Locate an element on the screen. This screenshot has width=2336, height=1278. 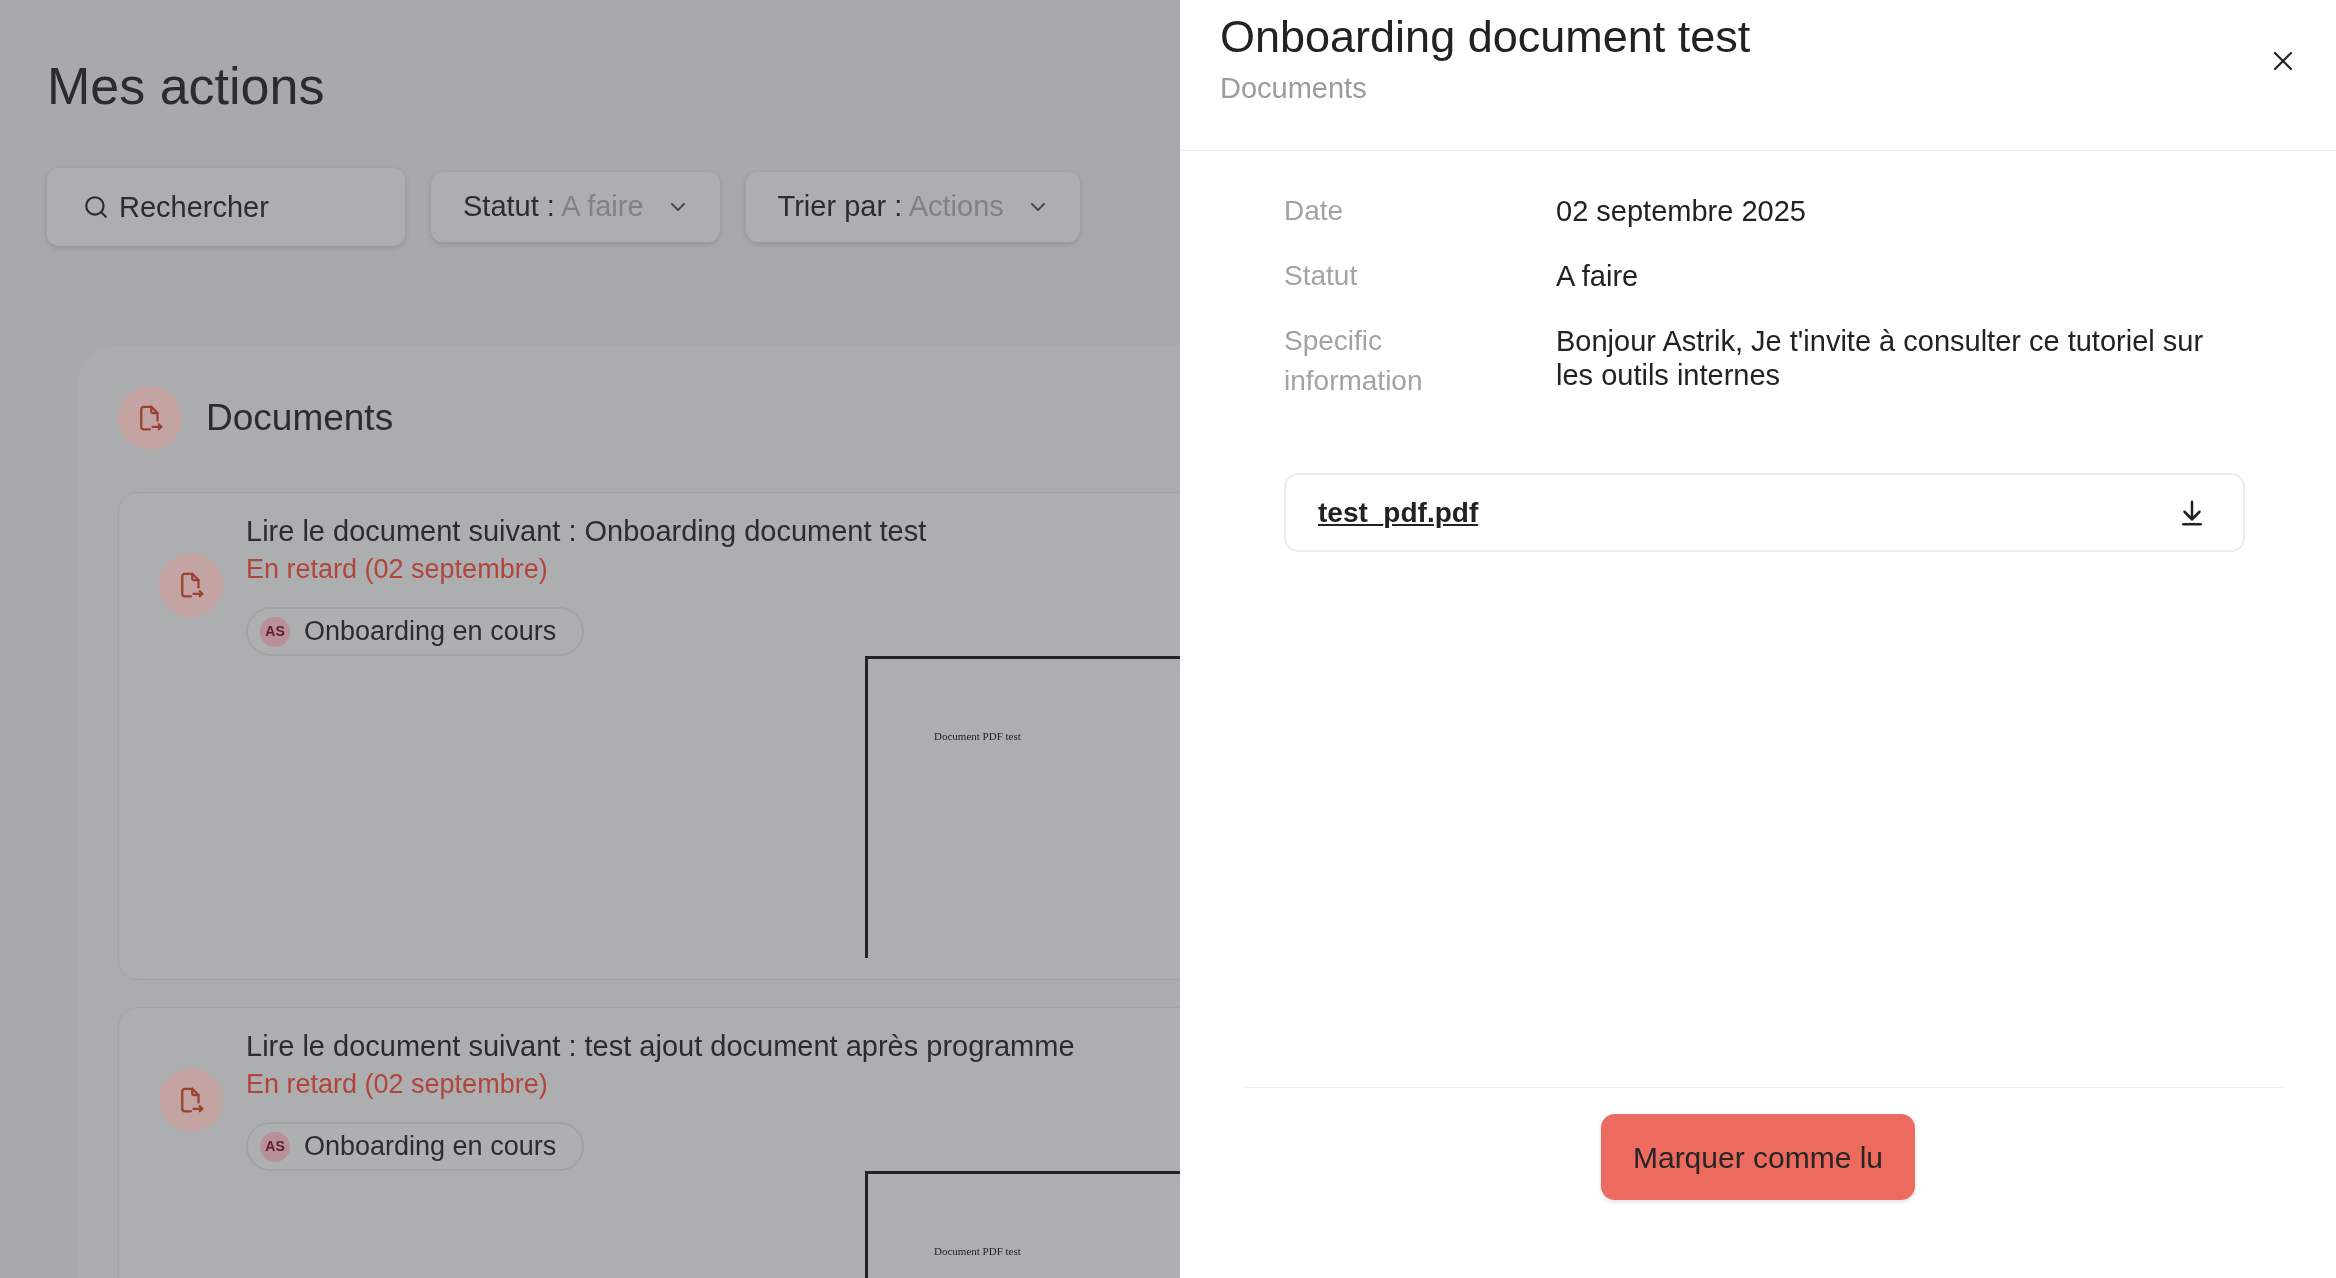
action-title: Lire le document suivant : Onboarding document test is located at coordinates (586, 531).